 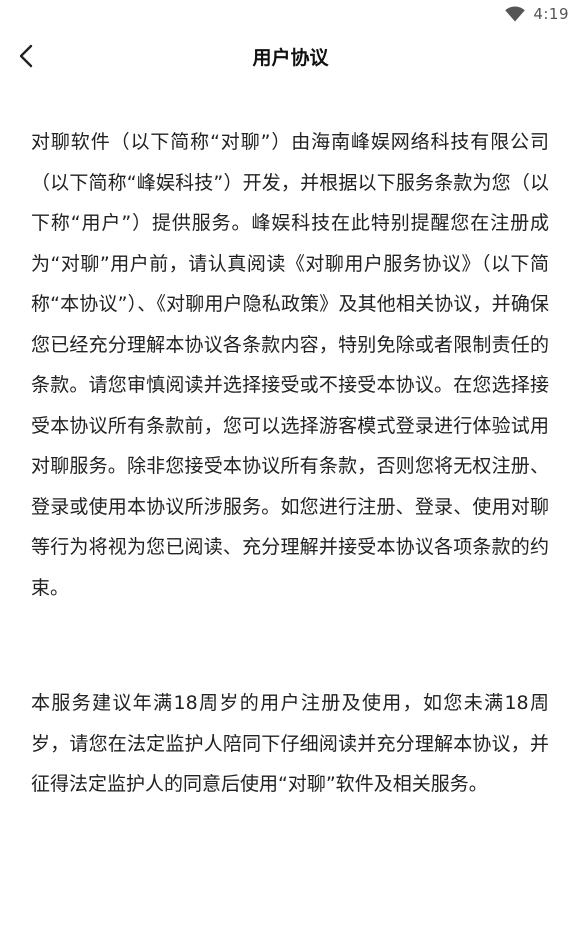 I want to click on app-bar: 用户协议, so click(x=290, y=56).